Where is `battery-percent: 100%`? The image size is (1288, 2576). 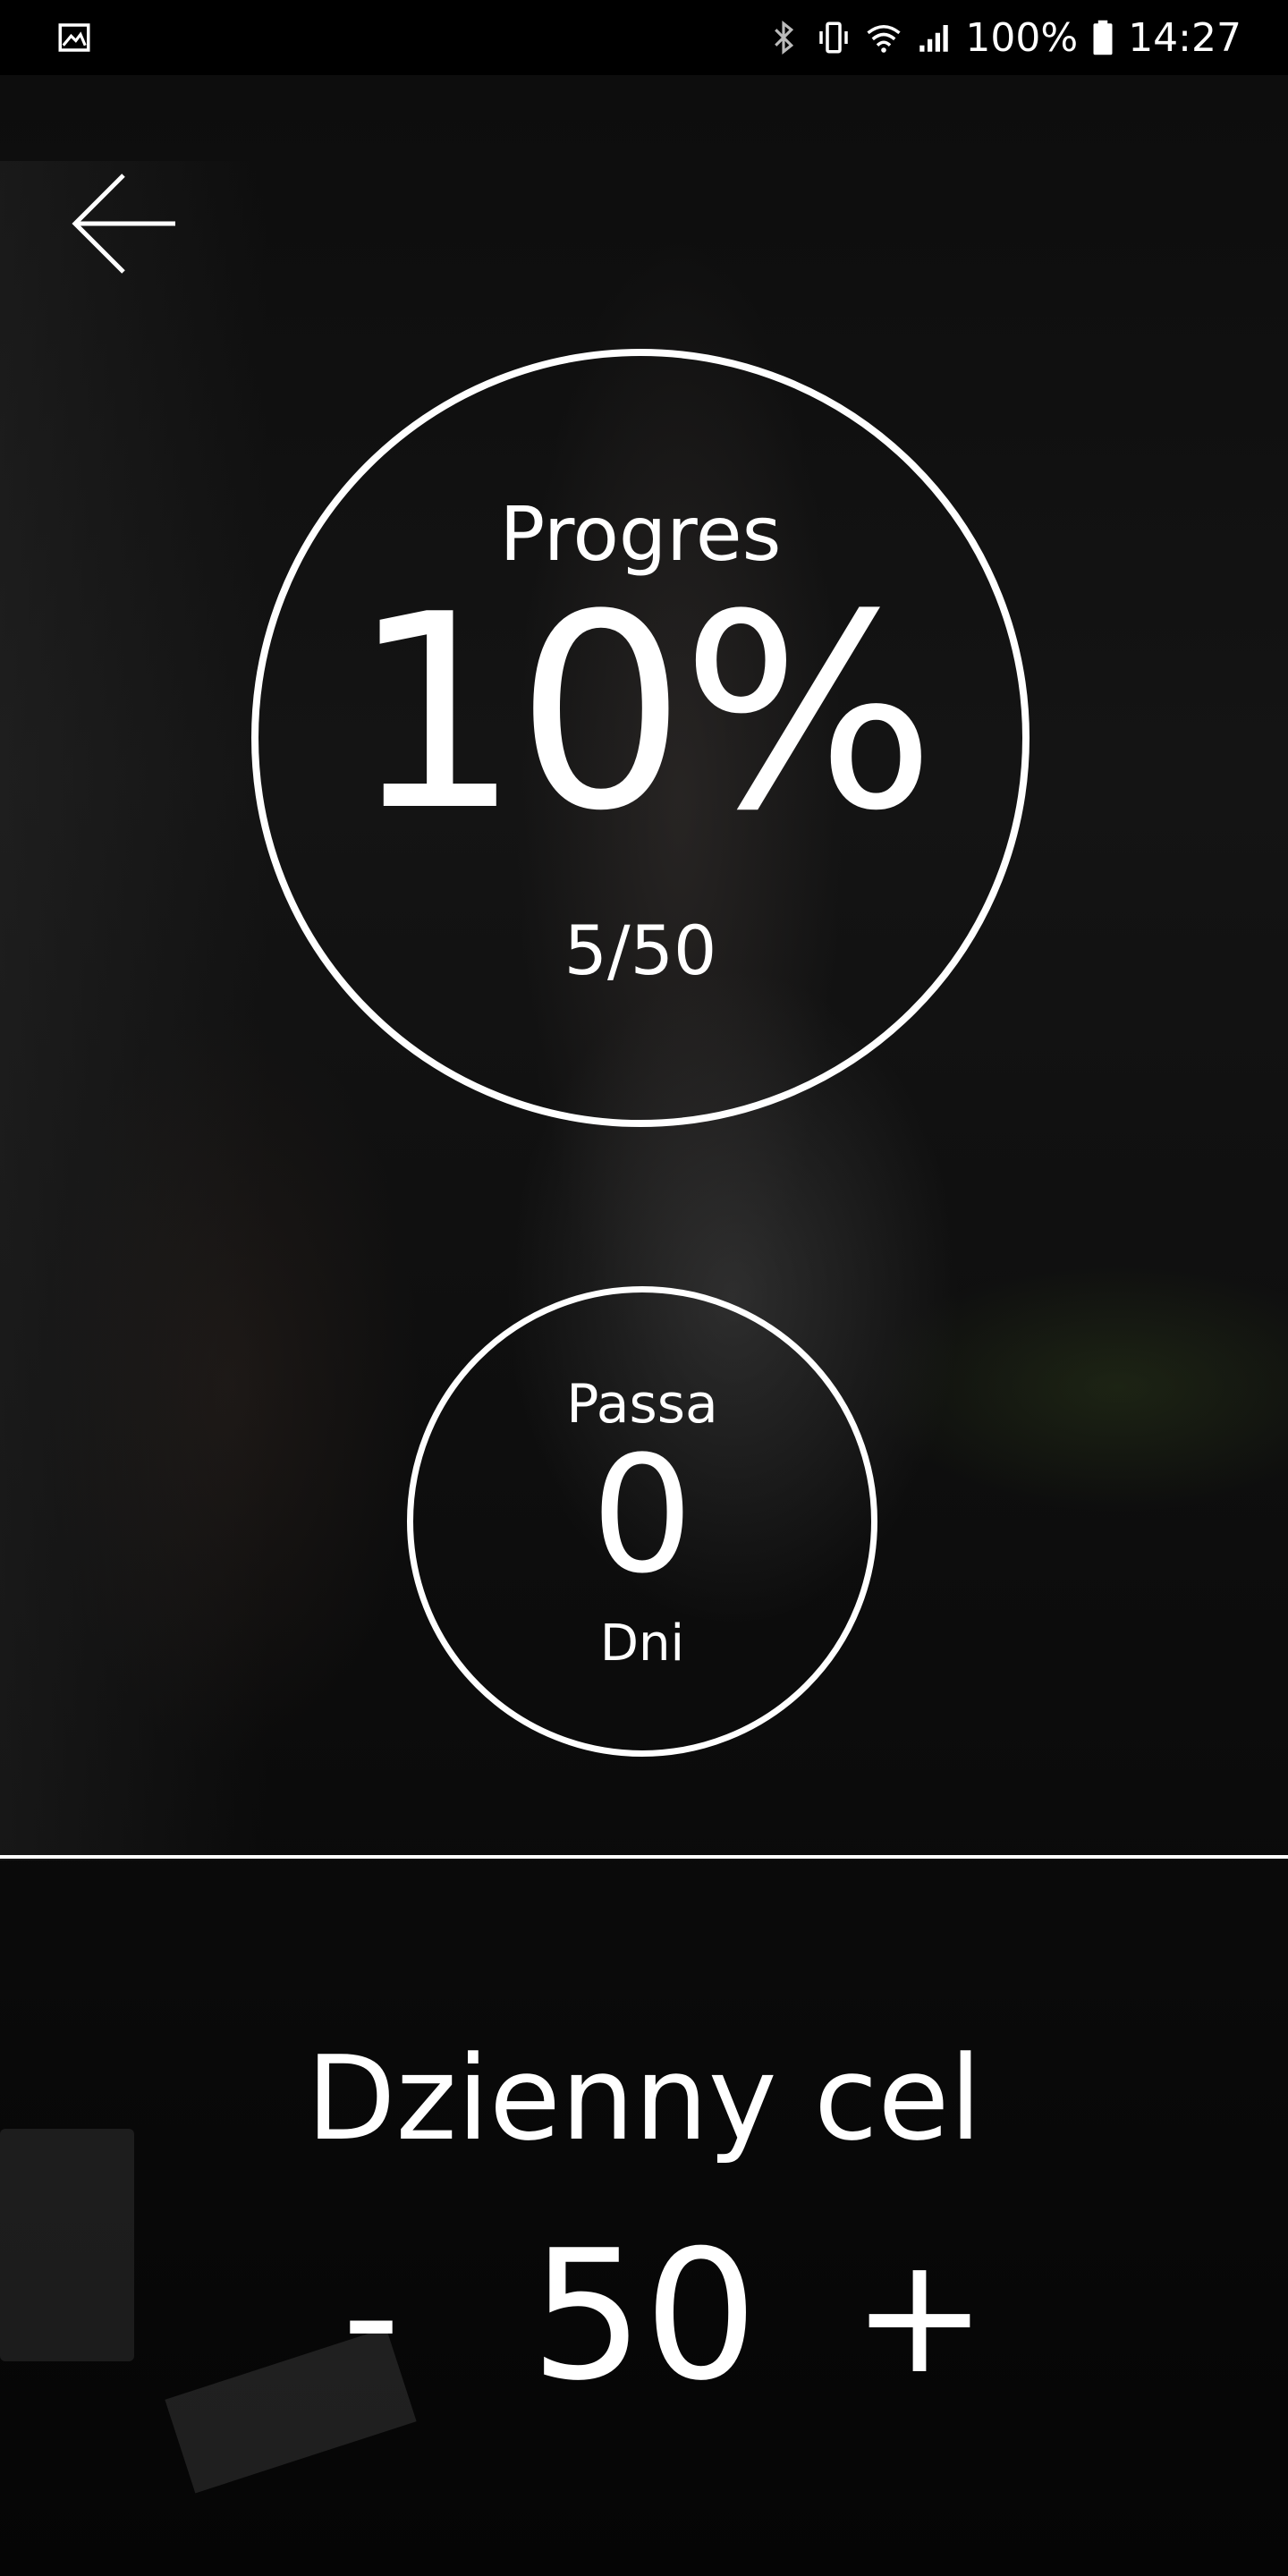 battery-percent: 100% is located at coordinates (1022, 37).